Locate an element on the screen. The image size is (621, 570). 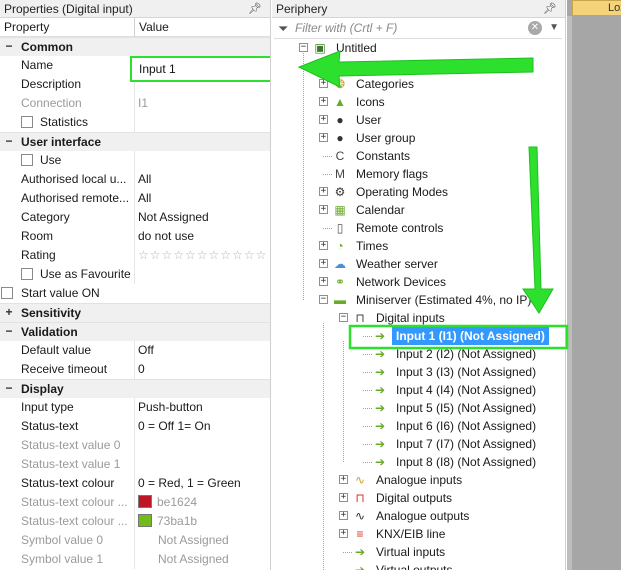
tree-node: + ☁ Weather server is located at coordinates (418, 264).